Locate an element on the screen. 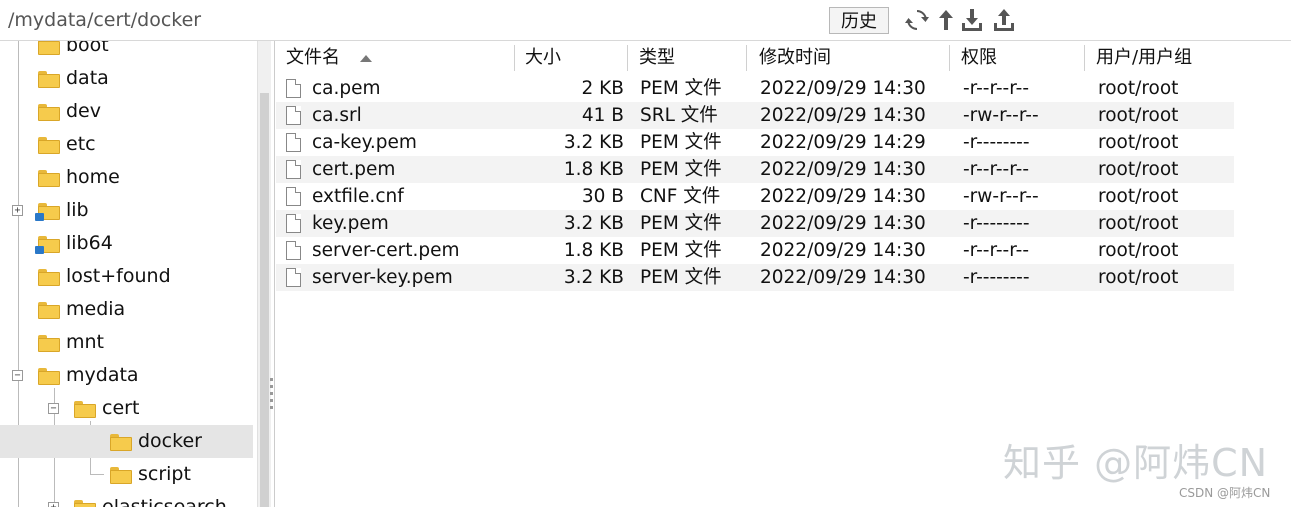 The width and height of the screenshot is (1291, 507). tree-item-lost-found: lost+found is located at coordinates (128, 276).